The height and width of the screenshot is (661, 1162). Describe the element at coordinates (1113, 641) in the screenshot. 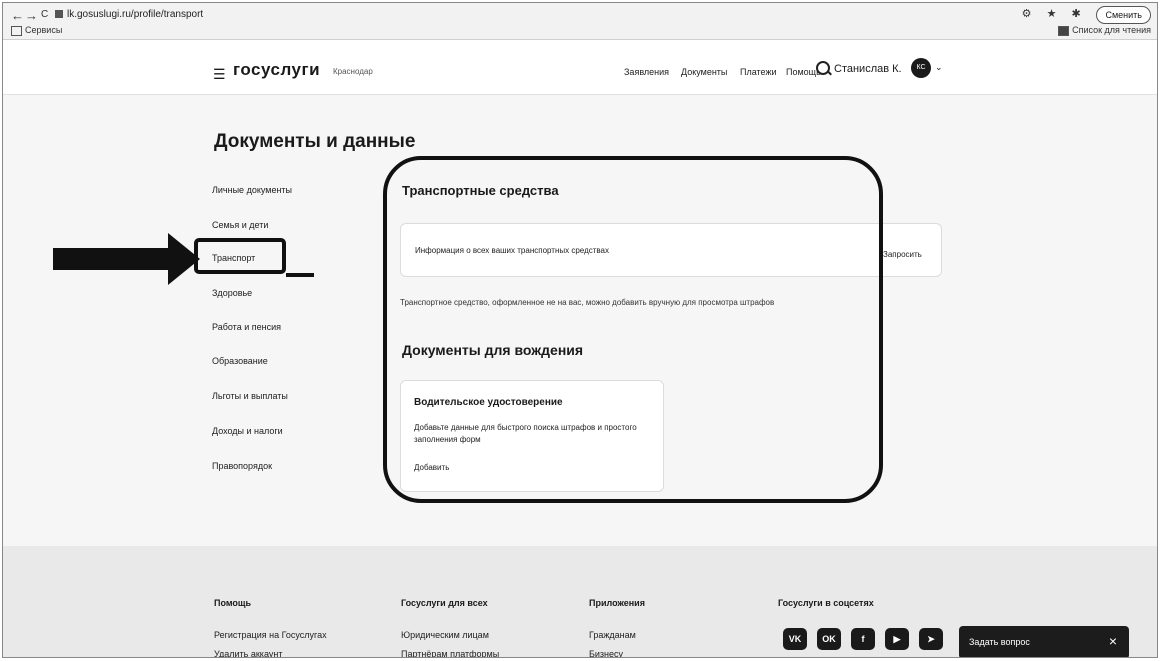

I see `close-icon: ×` at that location.